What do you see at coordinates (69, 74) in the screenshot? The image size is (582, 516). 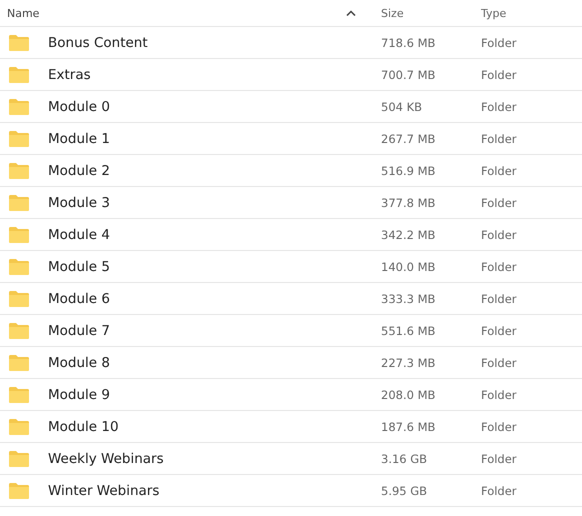 I see `folder-name: Extras` at bounding box center [69, 74].